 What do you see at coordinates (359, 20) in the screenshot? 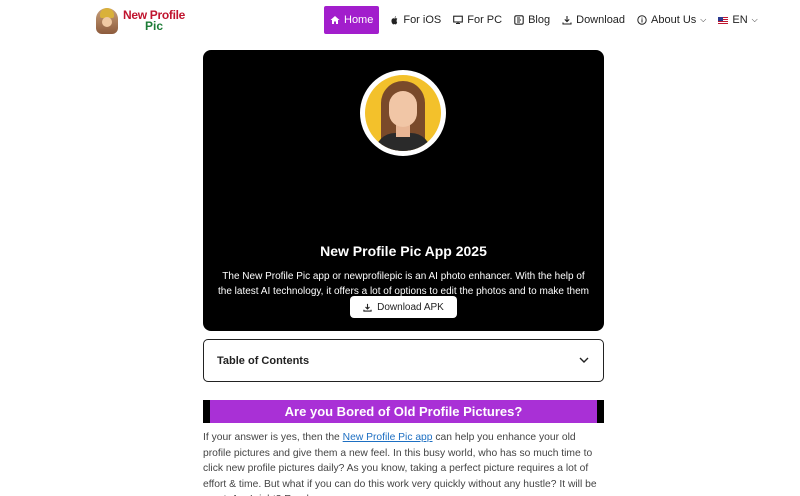
I see `nav-home-label: Home` at bounding box center [359, 20].